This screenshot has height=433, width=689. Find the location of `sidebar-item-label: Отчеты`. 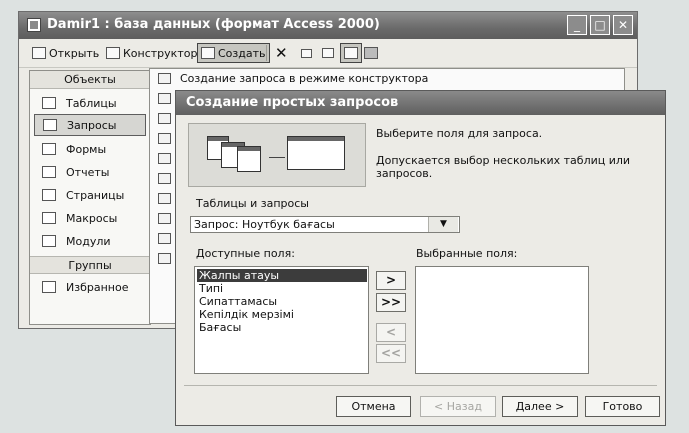

sidebar-item-label: Отчеты is located at coordinates (88, 172).